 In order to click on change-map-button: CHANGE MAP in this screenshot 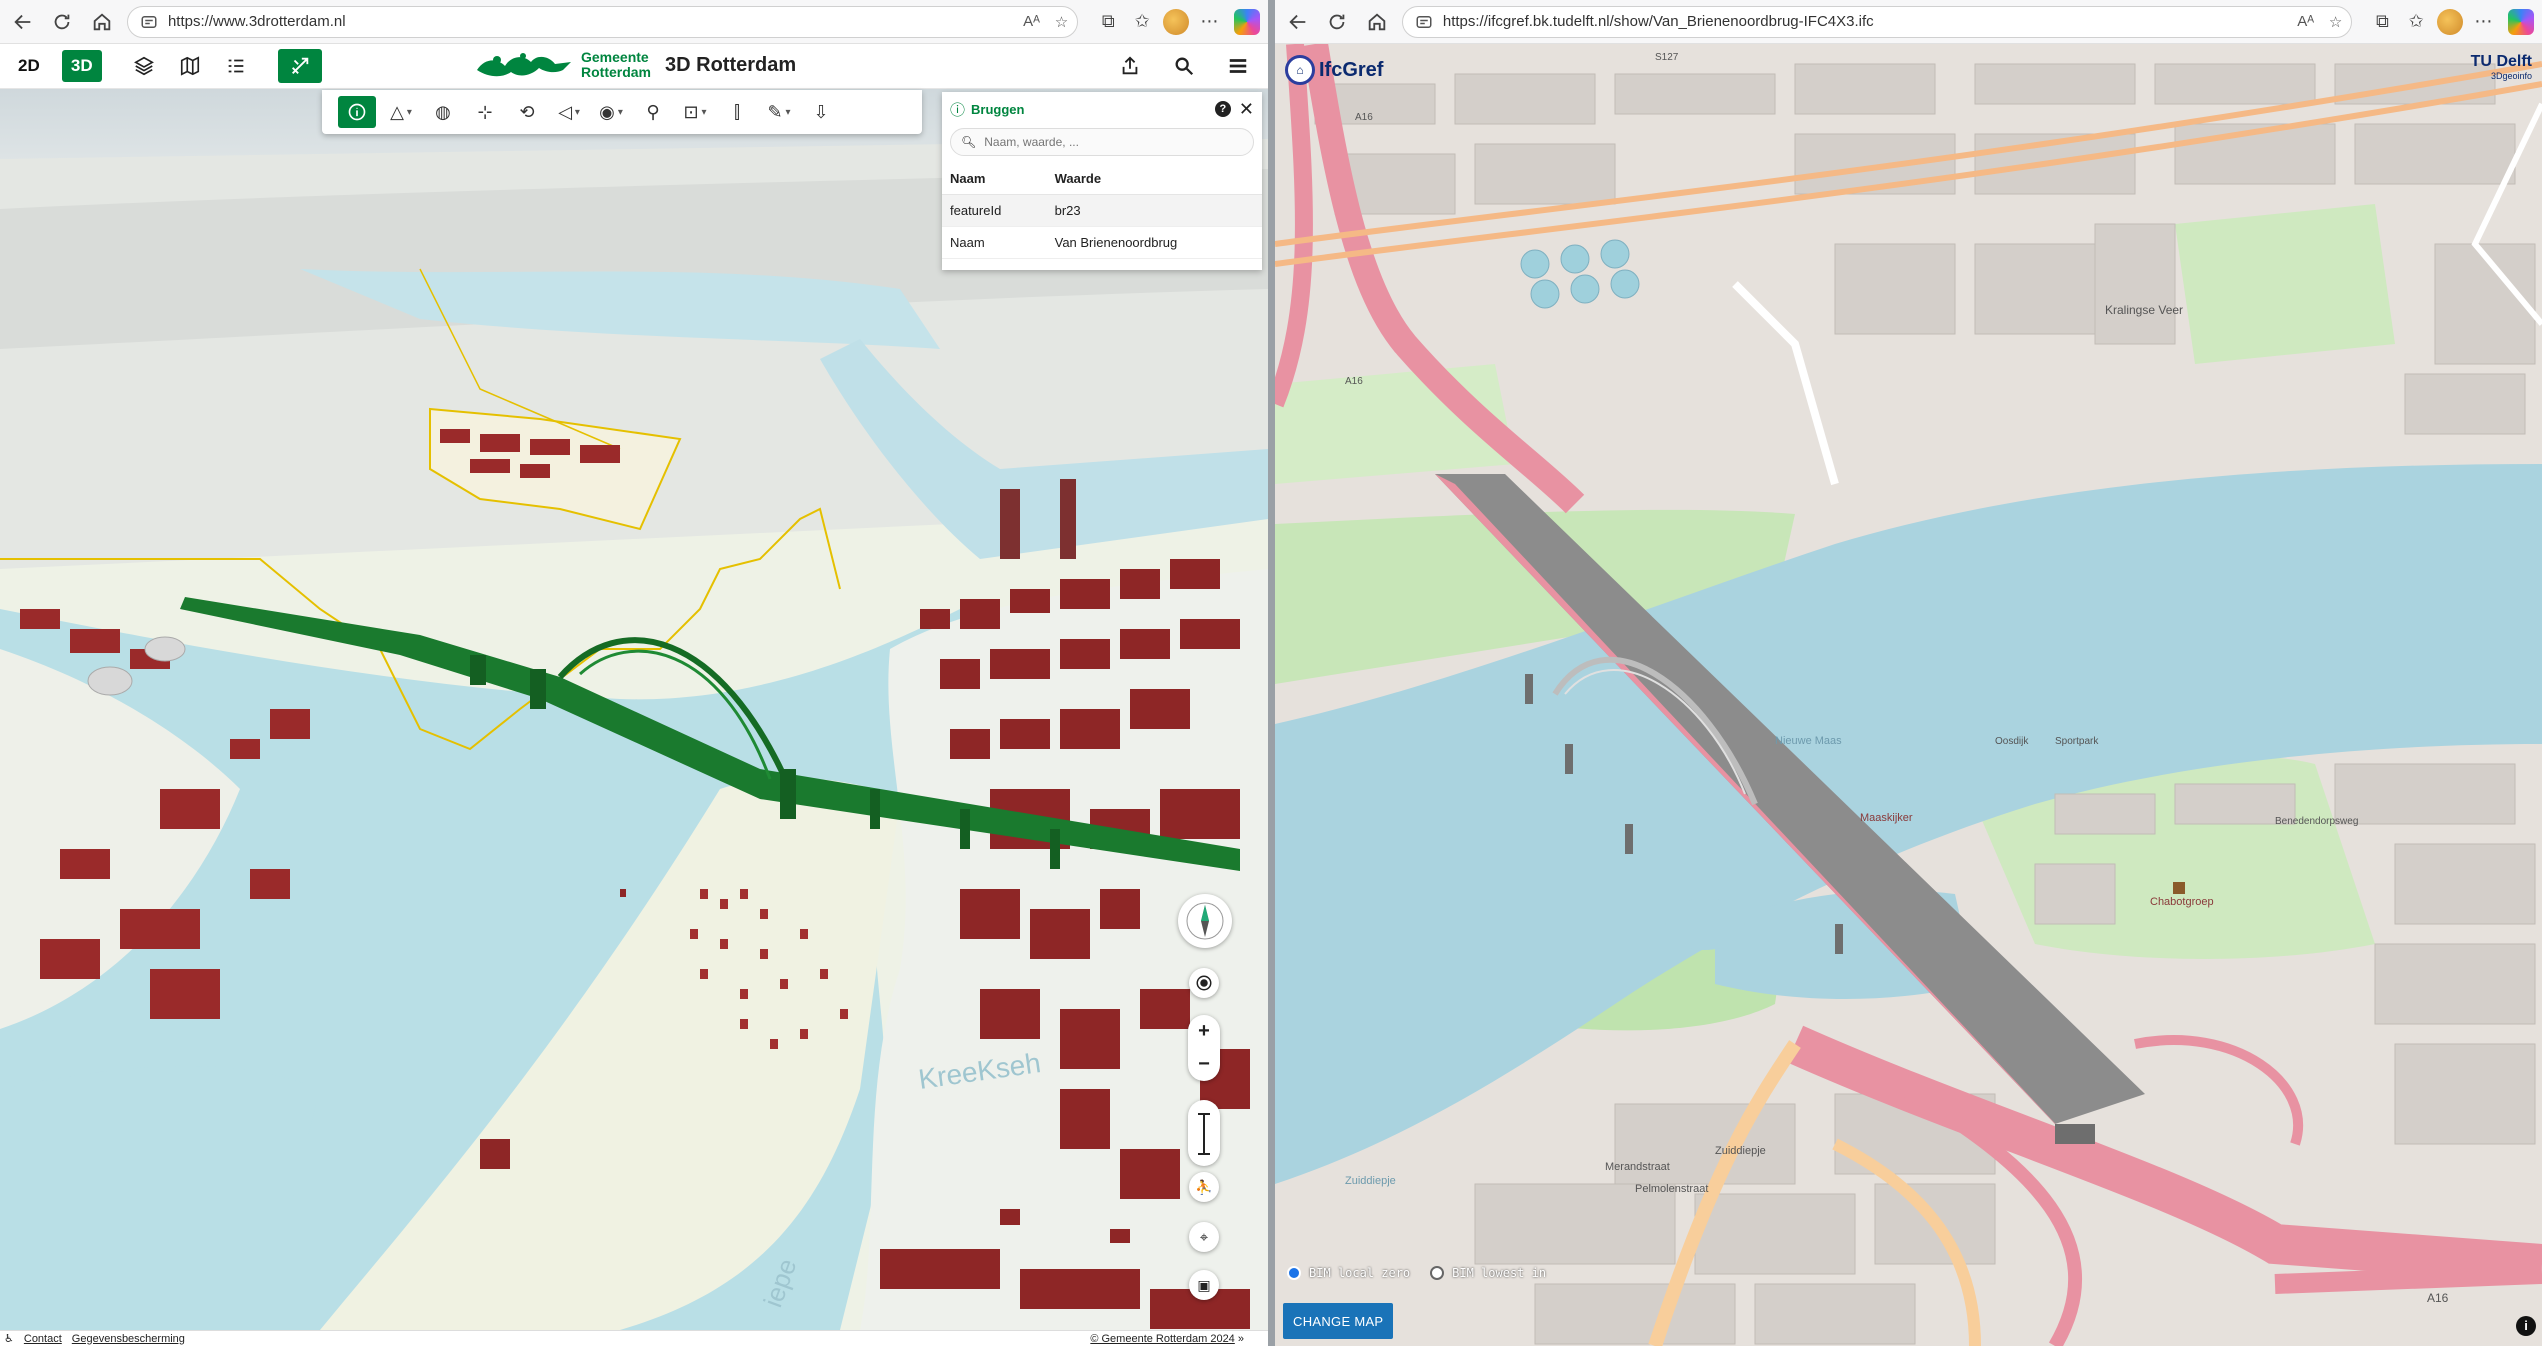, I will do `click(1338, 1321)`.